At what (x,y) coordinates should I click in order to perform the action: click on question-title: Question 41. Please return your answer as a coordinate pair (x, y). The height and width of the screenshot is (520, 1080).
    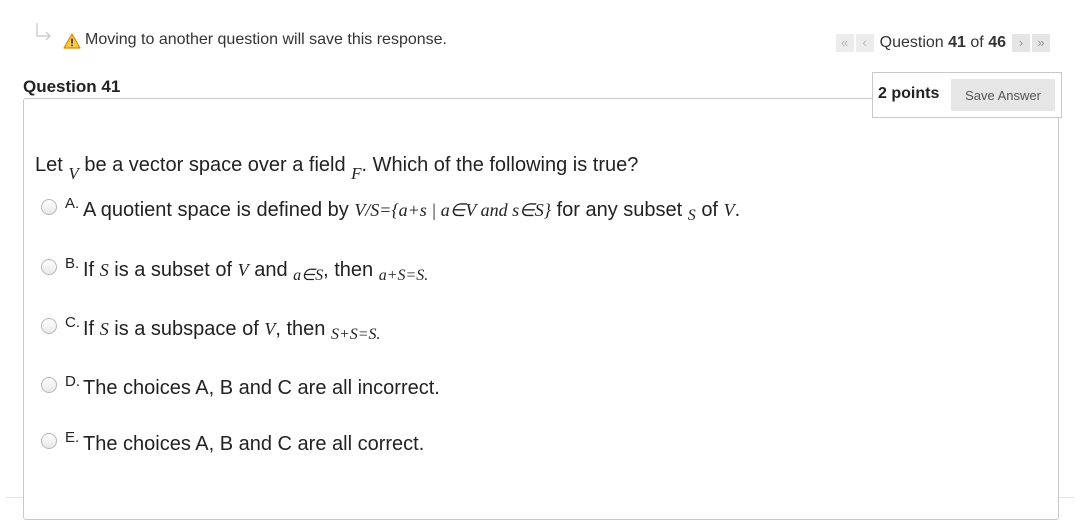
    Looking at the image, I should click on (72, 86).